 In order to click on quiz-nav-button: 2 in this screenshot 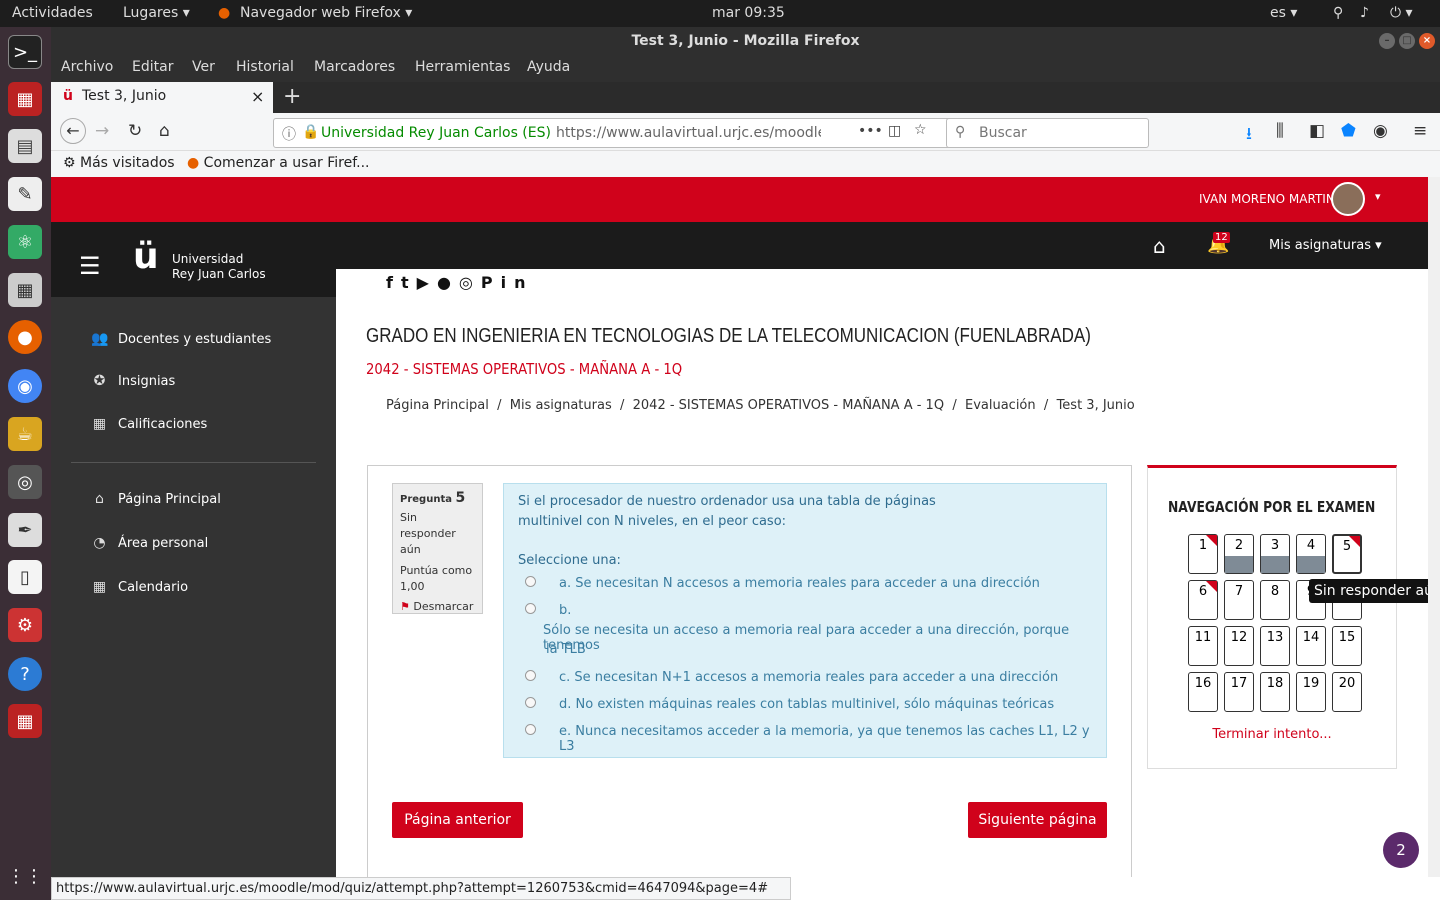, I will do `click(1239, 554)`.